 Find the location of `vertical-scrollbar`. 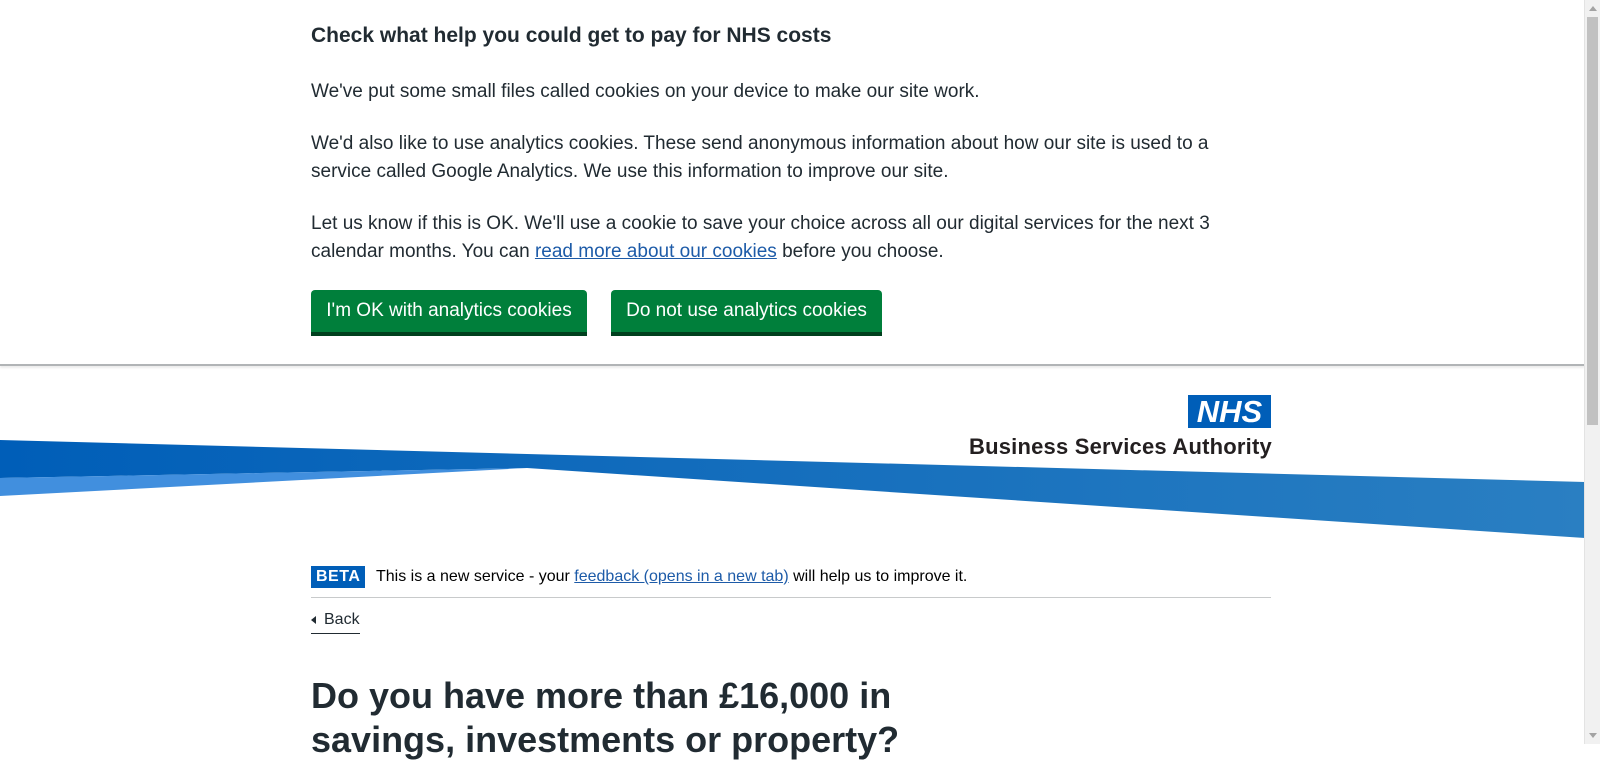

vertical-scrollbar is located at coordinates (1592, 372).